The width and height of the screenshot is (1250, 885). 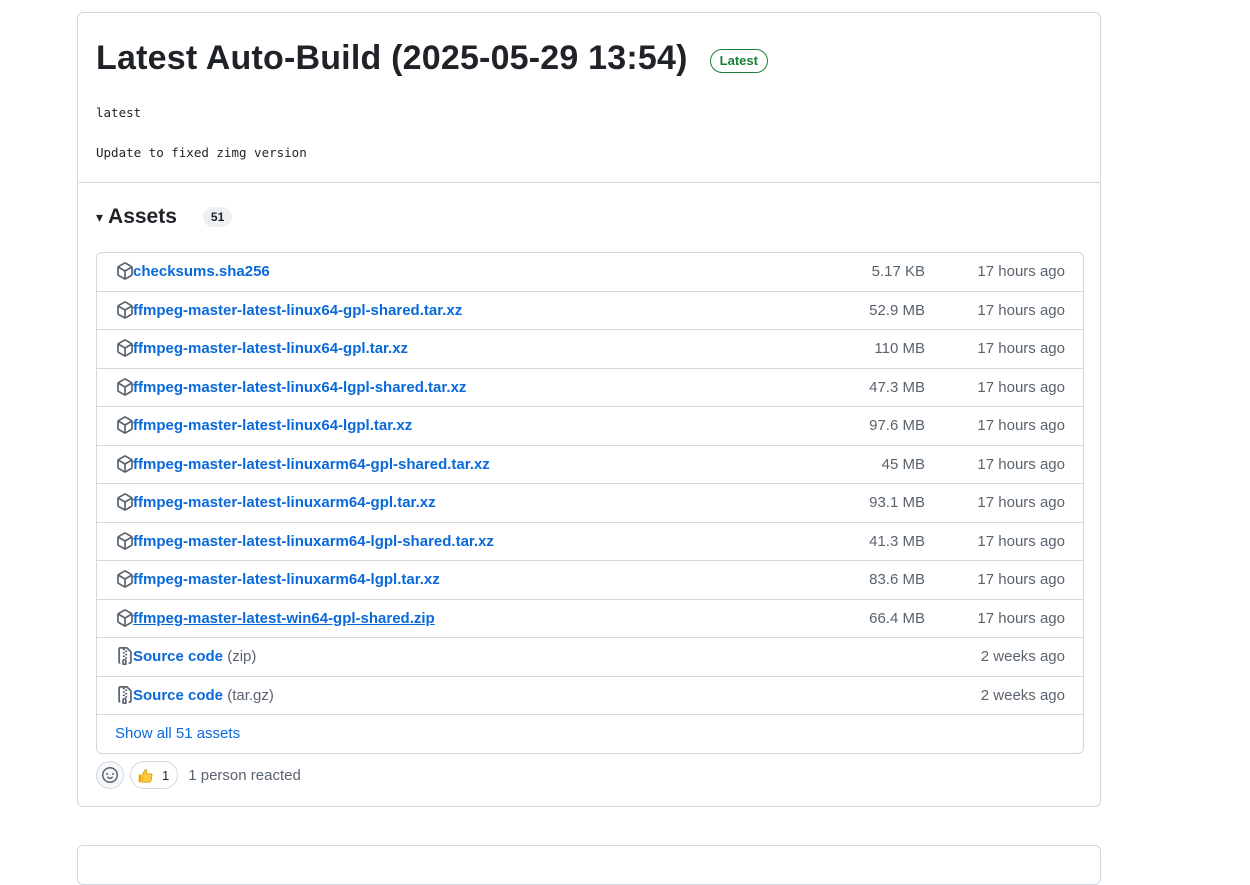 I want to click on reactions-summary: 1 person reacted, so click(x=244, y=775).